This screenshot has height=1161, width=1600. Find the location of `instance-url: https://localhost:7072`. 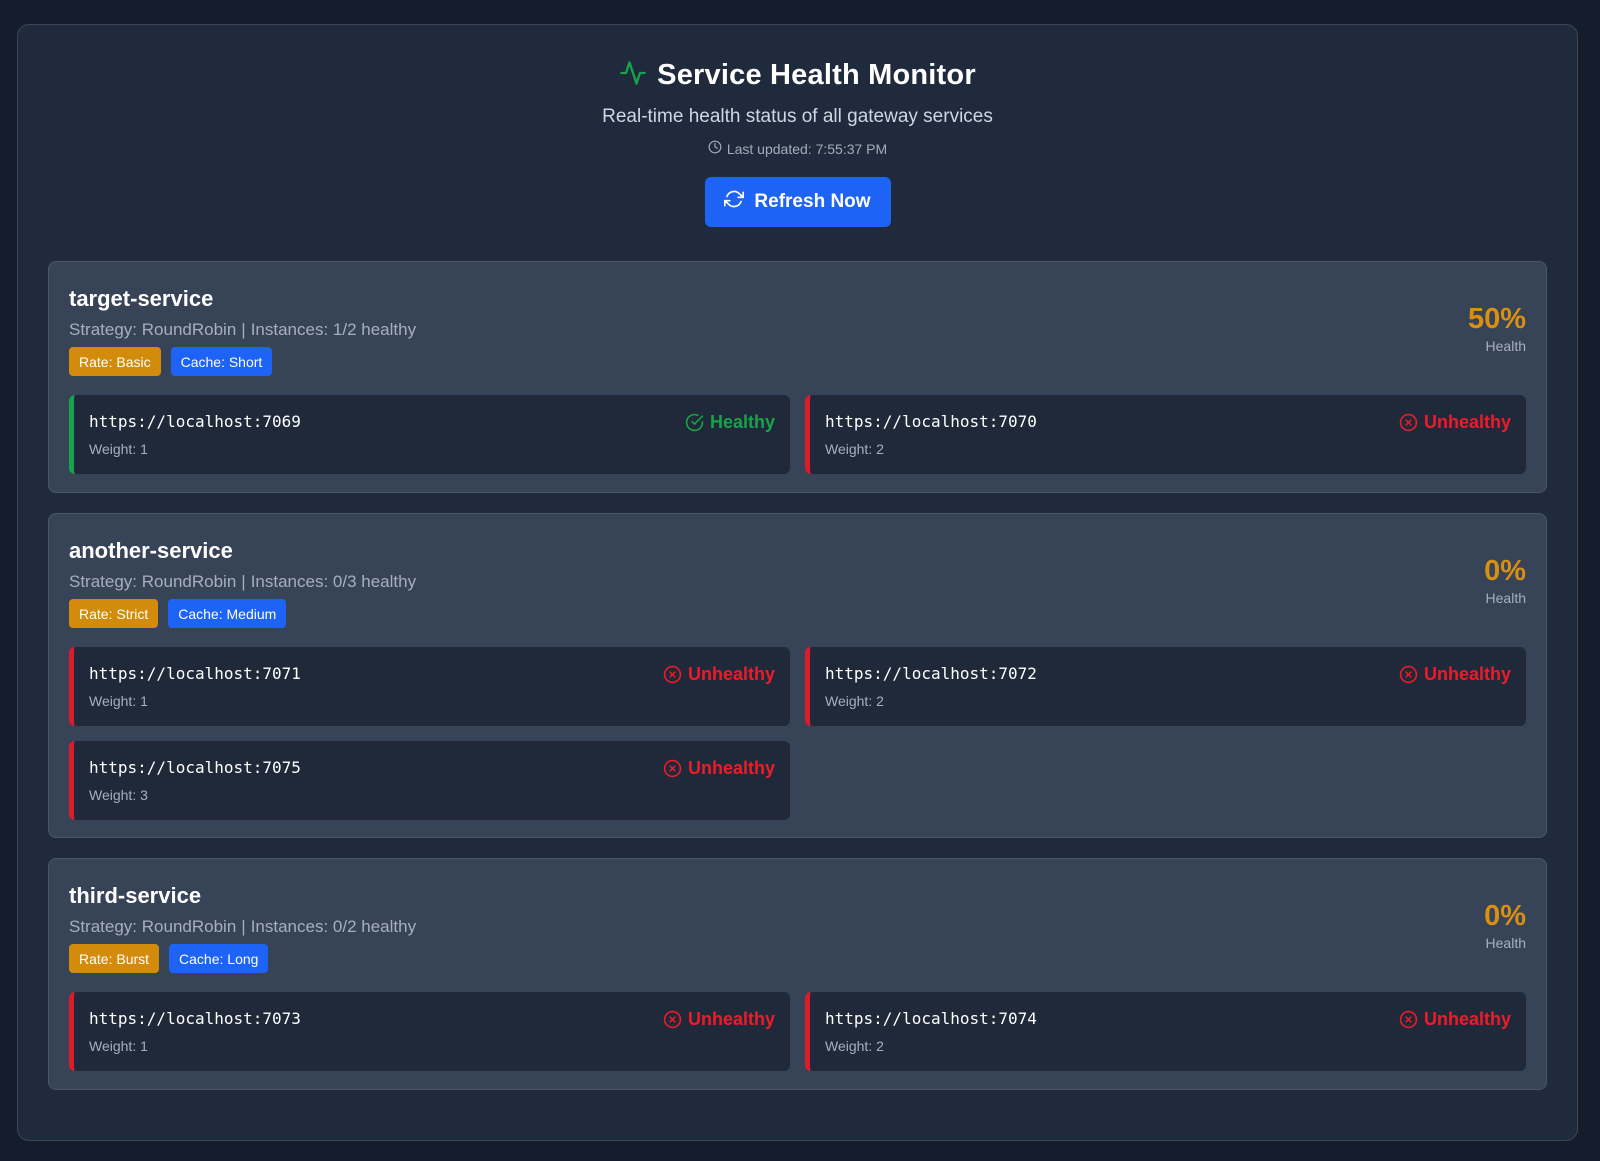

instance-url: https://localhost:7072 is located at coordinates (931, 673).